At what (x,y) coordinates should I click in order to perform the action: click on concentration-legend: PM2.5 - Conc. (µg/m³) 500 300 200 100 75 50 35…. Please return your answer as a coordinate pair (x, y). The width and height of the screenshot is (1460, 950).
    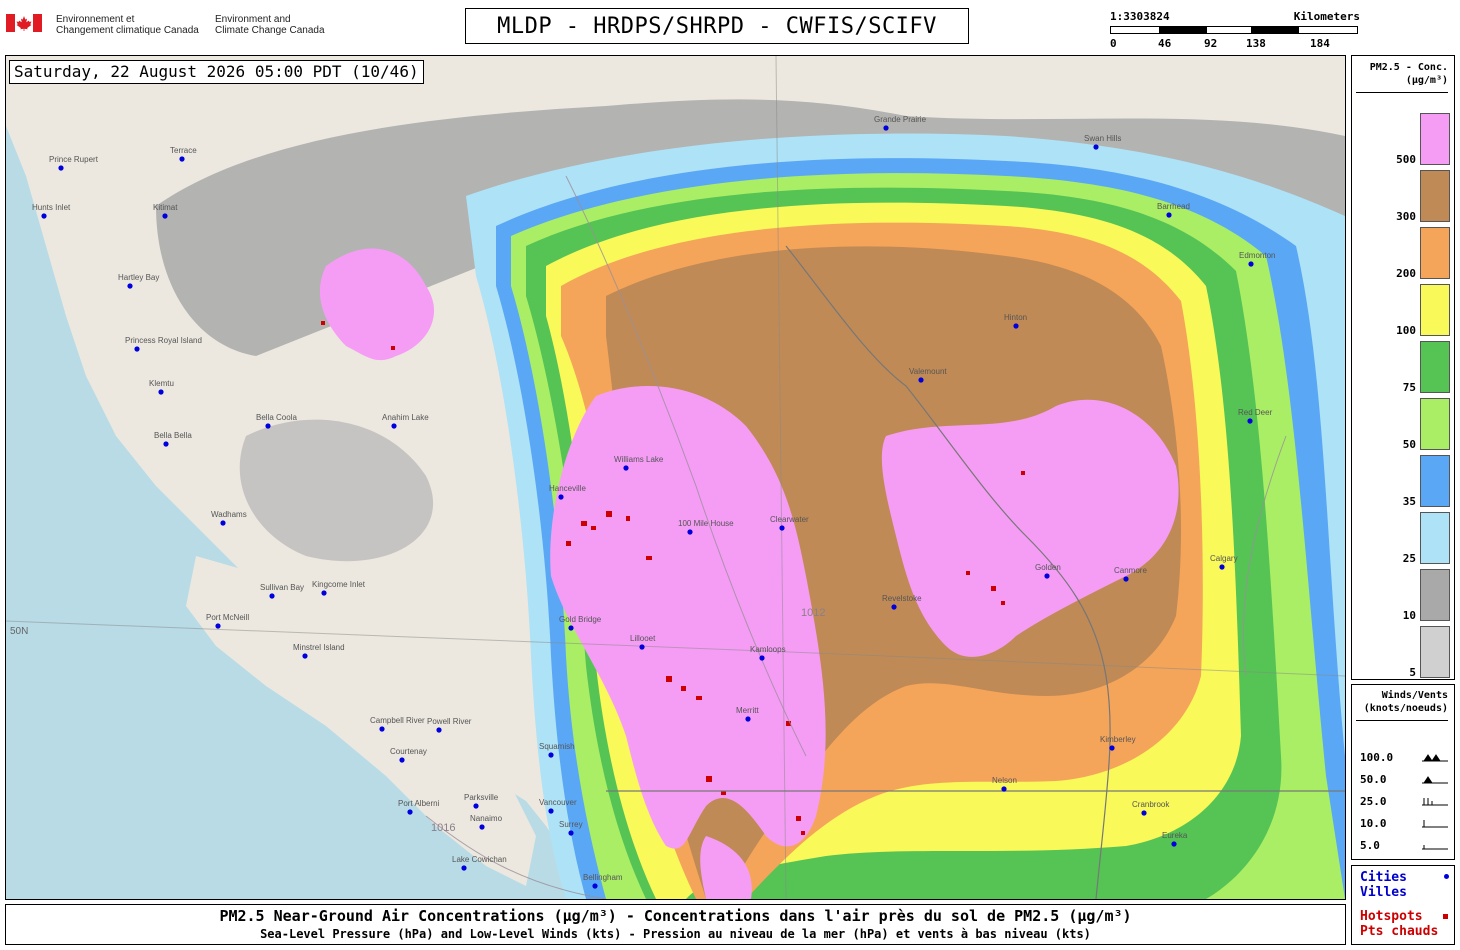
    Looking at the image, I should click on (1403, 367).